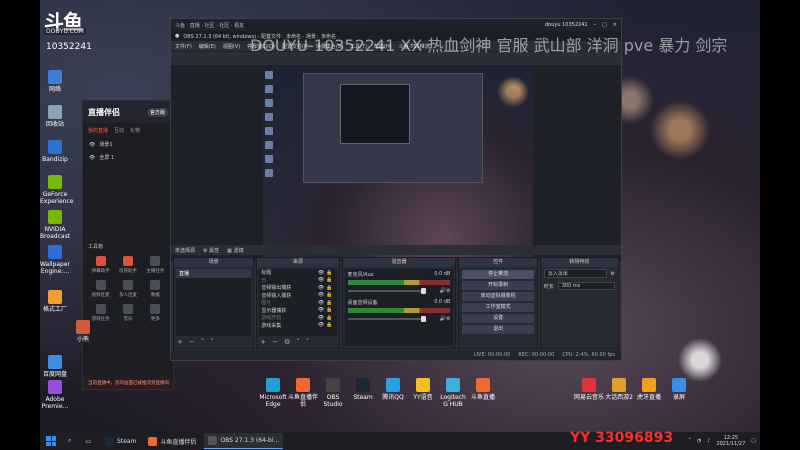 The image size is (800, 450). What do you see at coordinates (483, 389) in the screenshot?
I see `desktop_icons_bottom-desktop-icon: 斗鱼直播` at bounding box center [483, 389].